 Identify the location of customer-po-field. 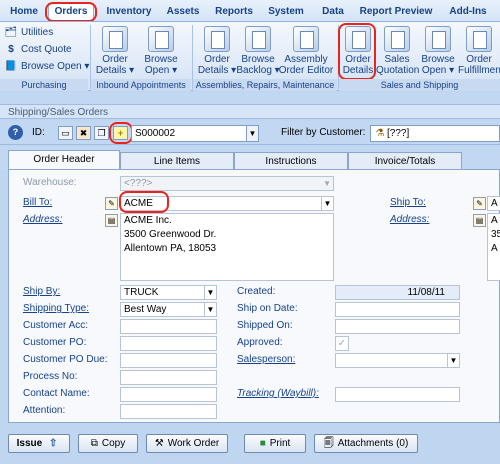
(168, 343).